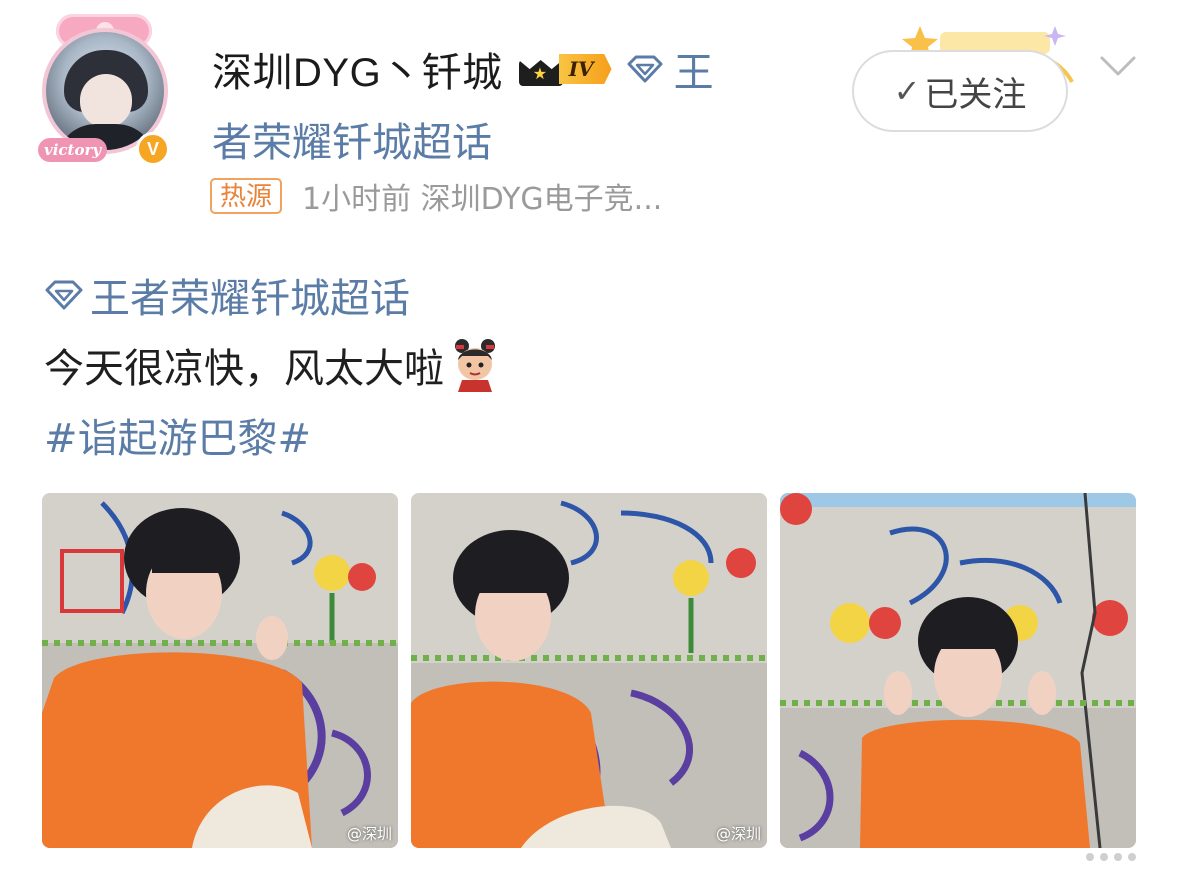 This screenshot has width=1179, height=880. I want to click on author-header: 深圳DYG丶钎城 ★ IV 王, so click(463, 69).